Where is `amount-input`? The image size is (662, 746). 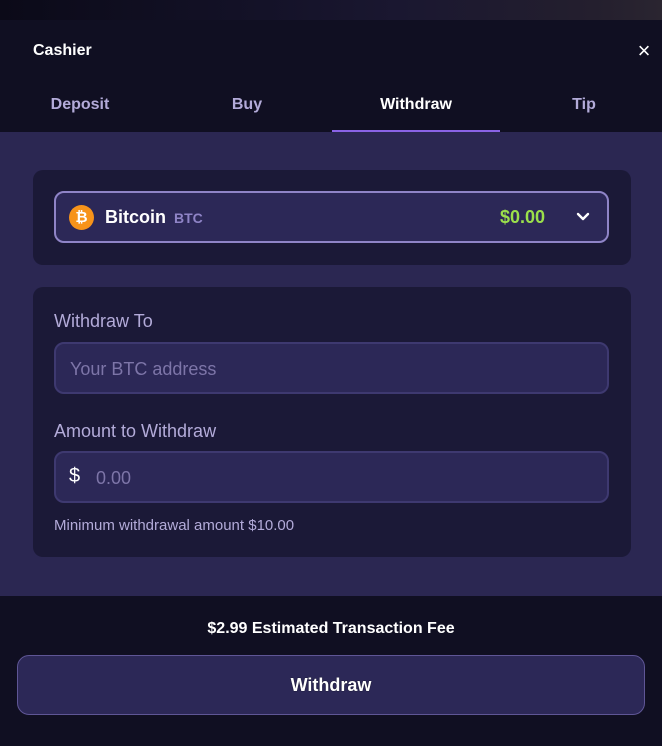
amount-input is located at coordinates (346, 478).